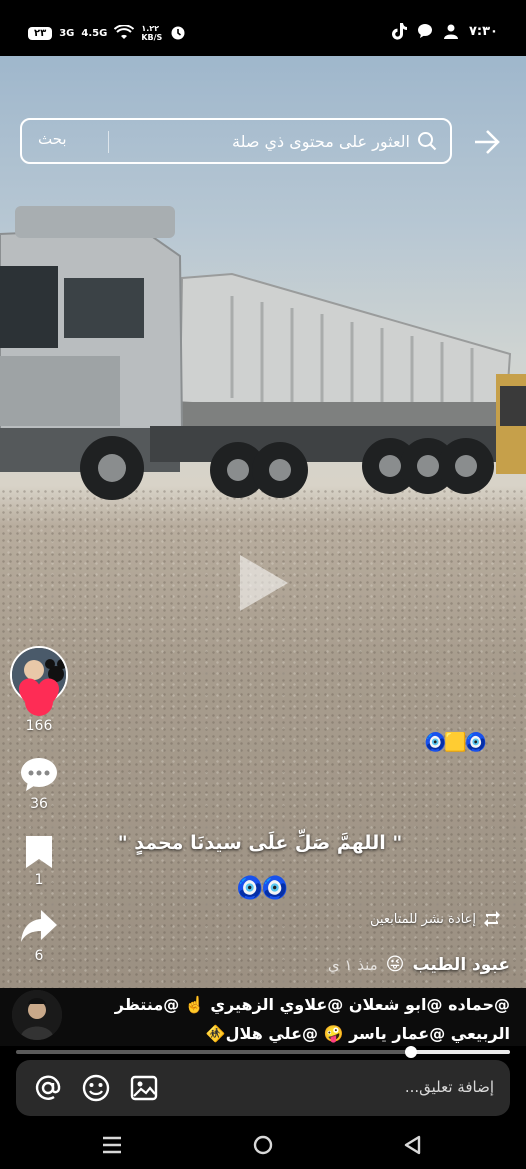  Describe the element at coordinates (112, 1145) in the screenshot. I see `recents-menu-icon` at that location.